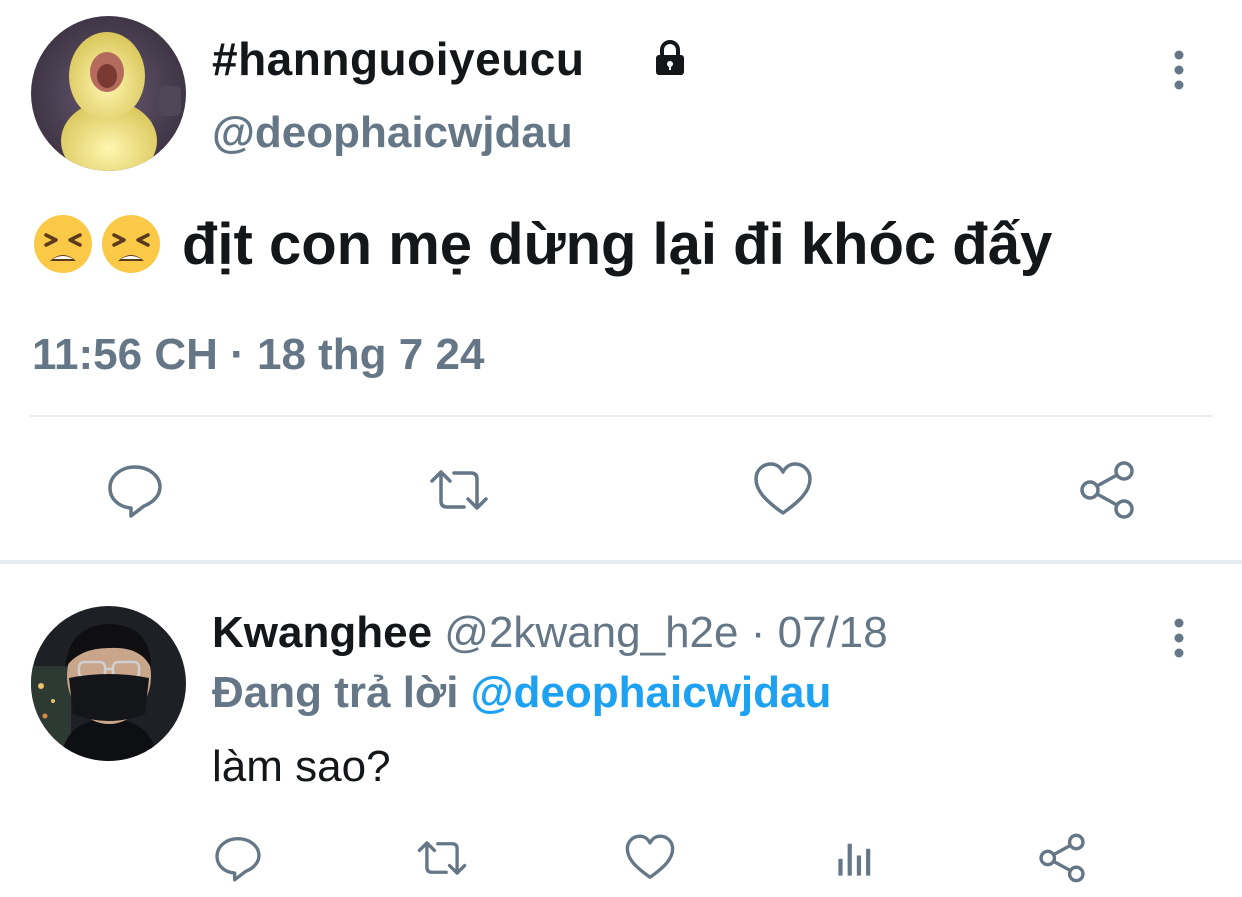 This screenshot has width=1242, height=897. I want to click on analytics-icon, so click(854, 859).